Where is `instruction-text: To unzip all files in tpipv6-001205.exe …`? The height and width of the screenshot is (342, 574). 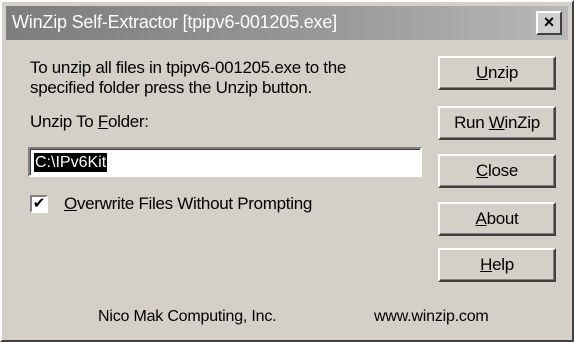 instruction-text: To unzip all files in tpipv6-001205.exe … is located at coordinates (188, 77).